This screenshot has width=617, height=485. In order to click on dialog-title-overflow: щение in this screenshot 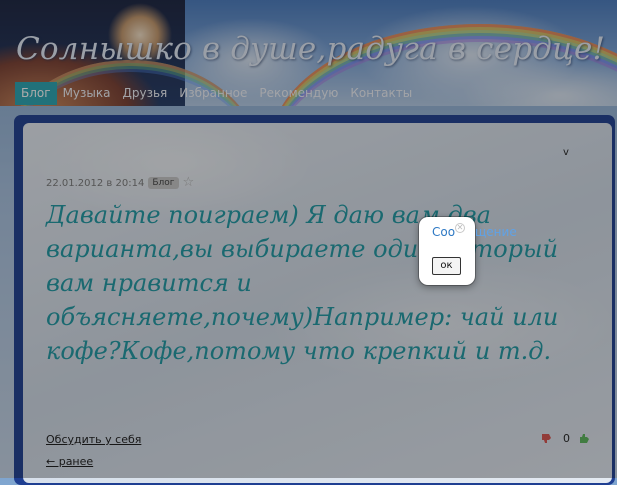, I will do `click(496, 232)`.